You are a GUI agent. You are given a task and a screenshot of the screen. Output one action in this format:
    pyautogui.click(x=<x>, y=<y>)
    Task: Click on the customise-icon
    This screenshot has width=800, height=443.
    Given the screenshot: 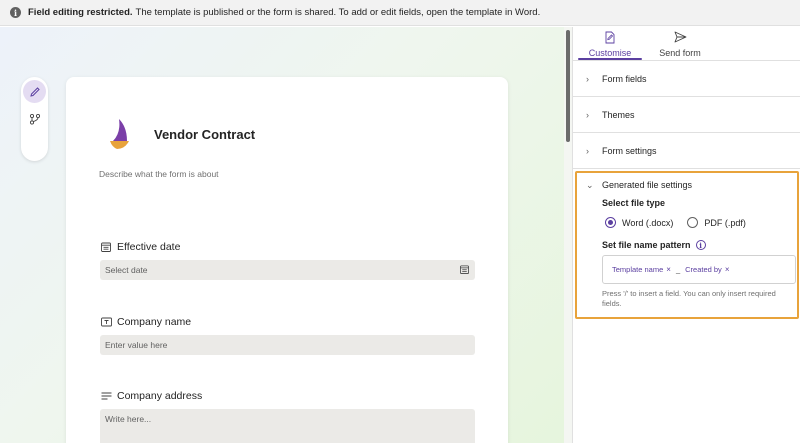 What is the action you would take?
    pyautogui.click(x=610, y=37)
    